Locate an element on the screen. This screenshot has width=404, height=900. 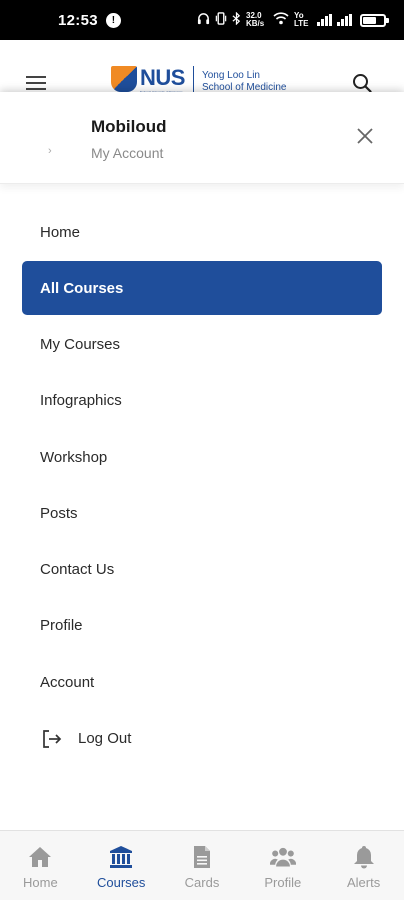
menu-item-label: Log Out is located at coordinates (105, 739).